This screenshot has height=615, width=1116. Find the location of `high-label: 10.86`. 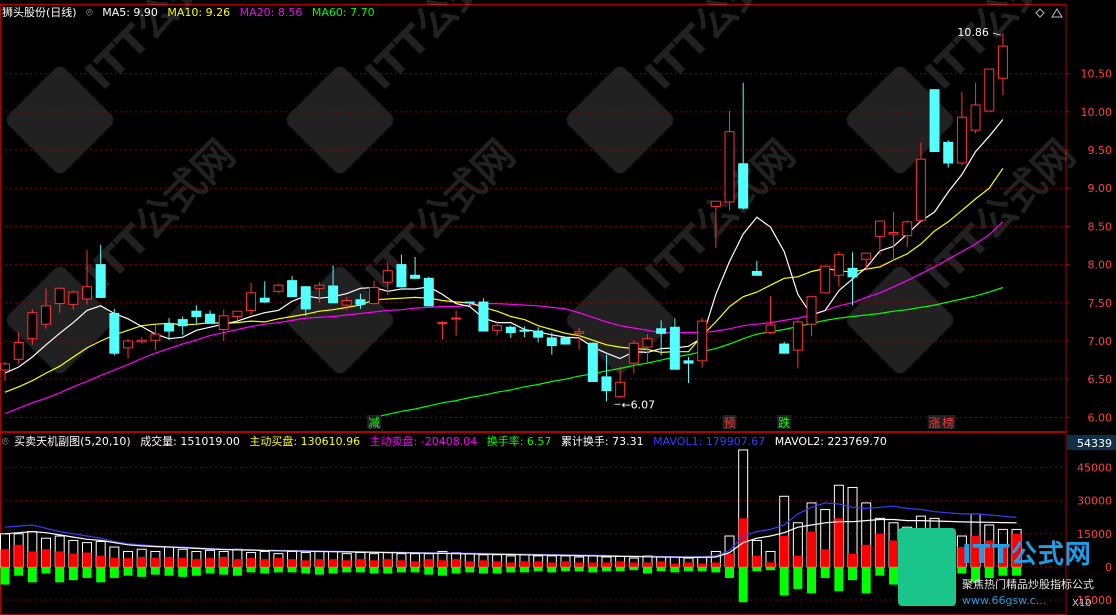

high-label: 10.86 is located at coordinates (973, 32).